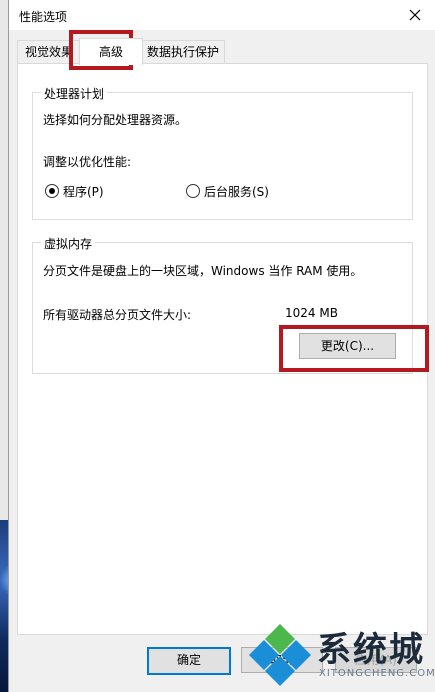 This screenshot has width=435, height=692. What do you see at coordinates (193, 191) in the screenshot?
I see `radio-background-services` at bounding box center [193, 191].